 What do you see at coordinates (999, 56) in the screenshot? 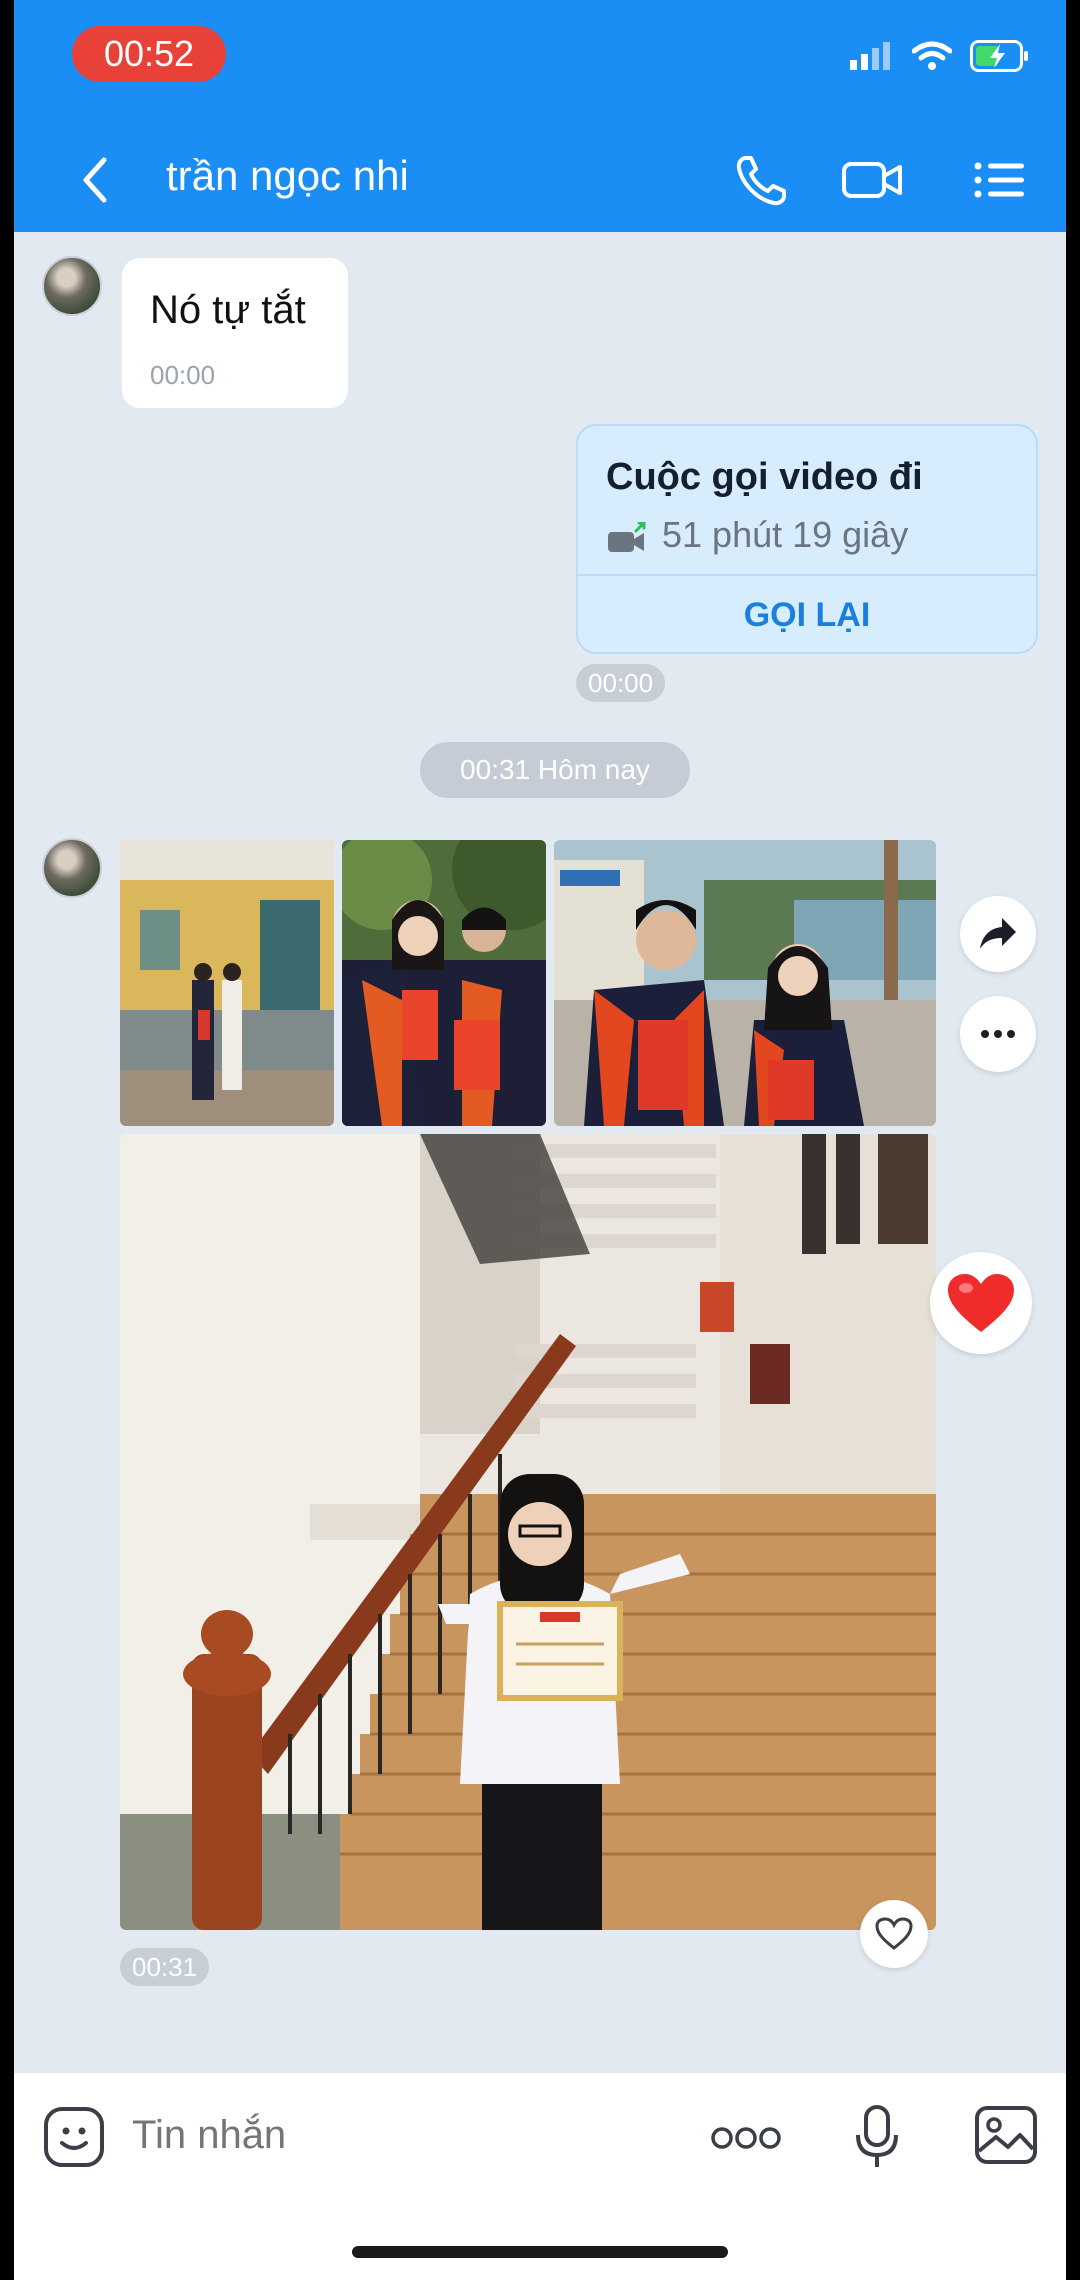
I see `battery-charging-icon` at bounding box center [999, 56].